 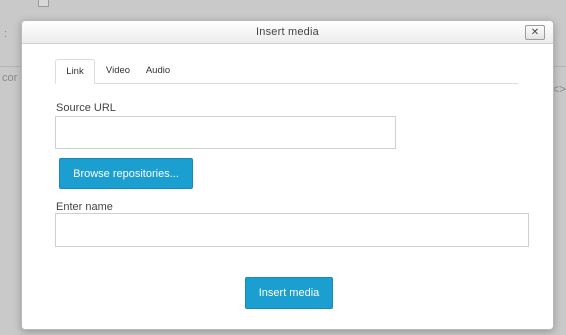 What do you see at coordinates (86, 108) in the screenshot?
I see `source-url-label: Source URL` at bounding box center [86, 108].